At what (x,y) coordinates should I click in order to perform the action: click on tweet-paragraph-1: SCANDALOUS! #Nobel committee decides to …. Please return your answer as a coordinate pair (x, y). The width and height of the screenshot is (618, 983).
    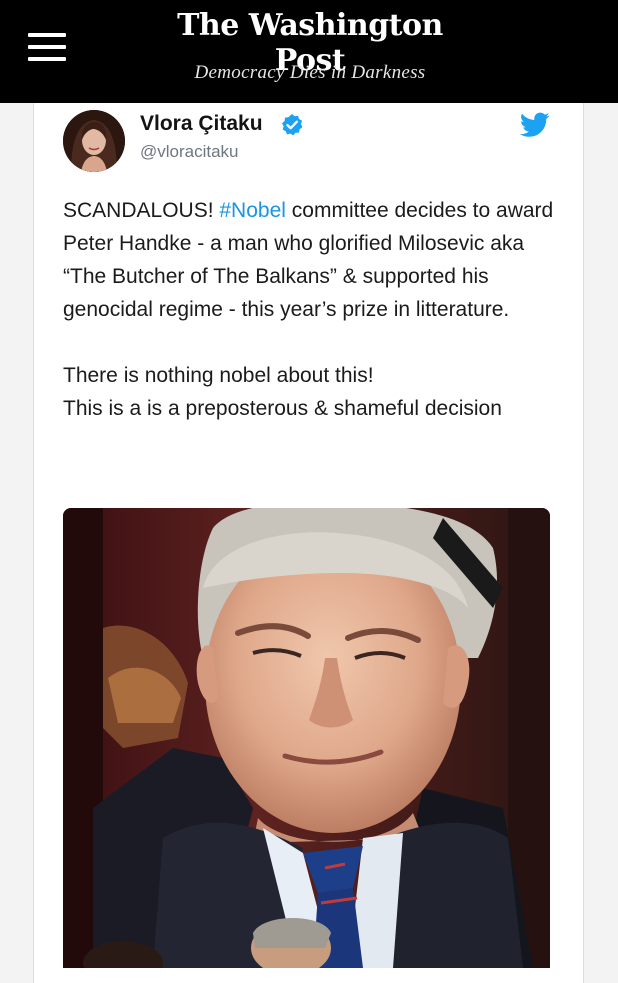
    Looking at the image, I should click on (313, 260).